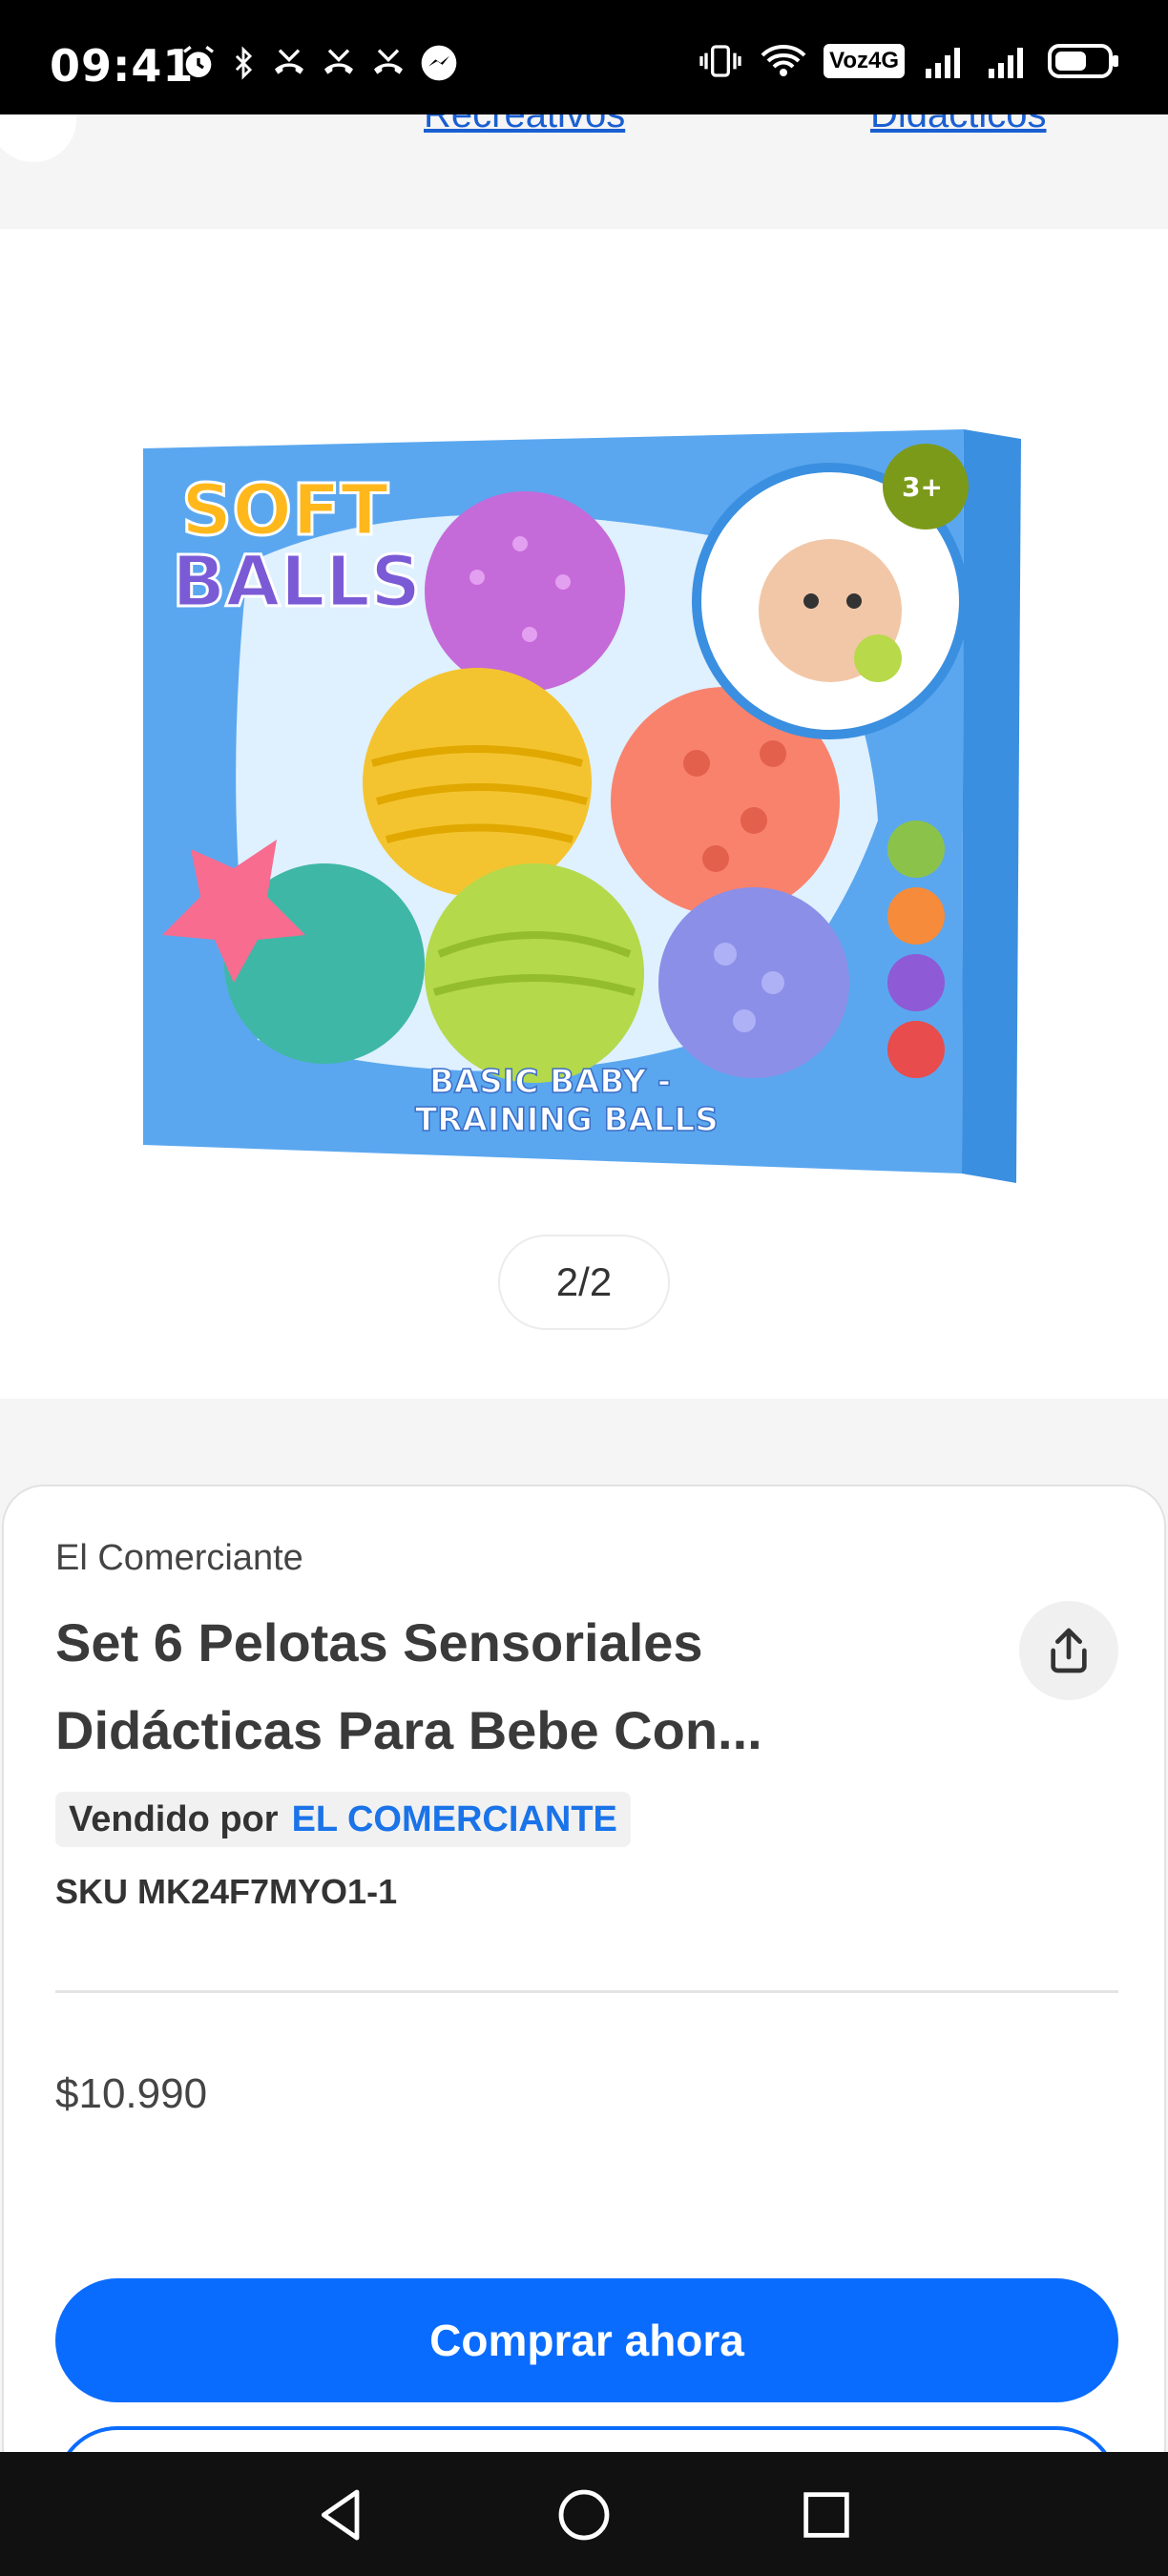  I want to click on system-nav-bar, so click(584, 2514).